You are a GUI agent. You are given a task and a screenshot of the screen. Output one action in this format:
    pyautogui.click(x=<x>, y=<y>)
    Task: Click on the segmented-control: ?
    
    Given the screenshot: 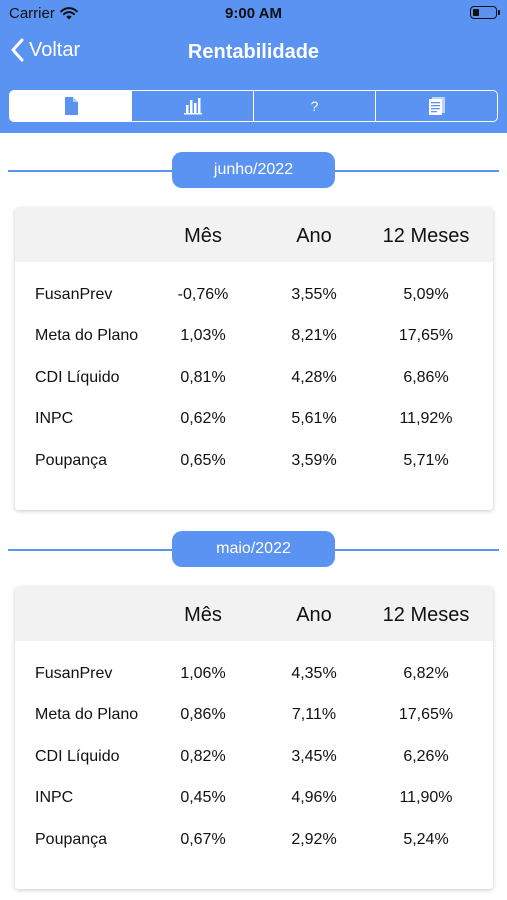 What is the action you would take?
    pyautogui.click(x=253, y=106)
    